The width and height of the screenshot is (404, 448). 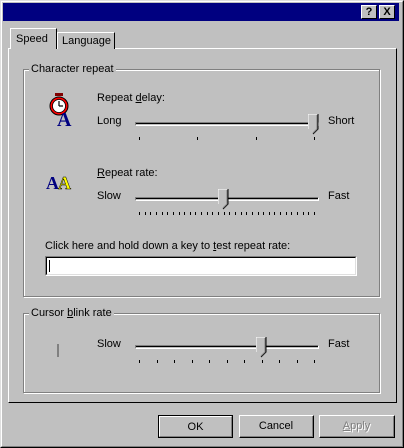 I want to click on cursor-blink-max-label: Fast, so click(x=339, y=344).